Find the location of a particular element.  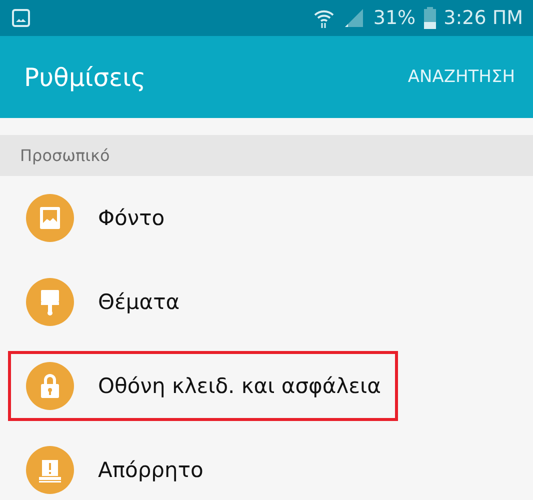

screen-title: Ρυθμίσεις is located at coordinates (85, 77).